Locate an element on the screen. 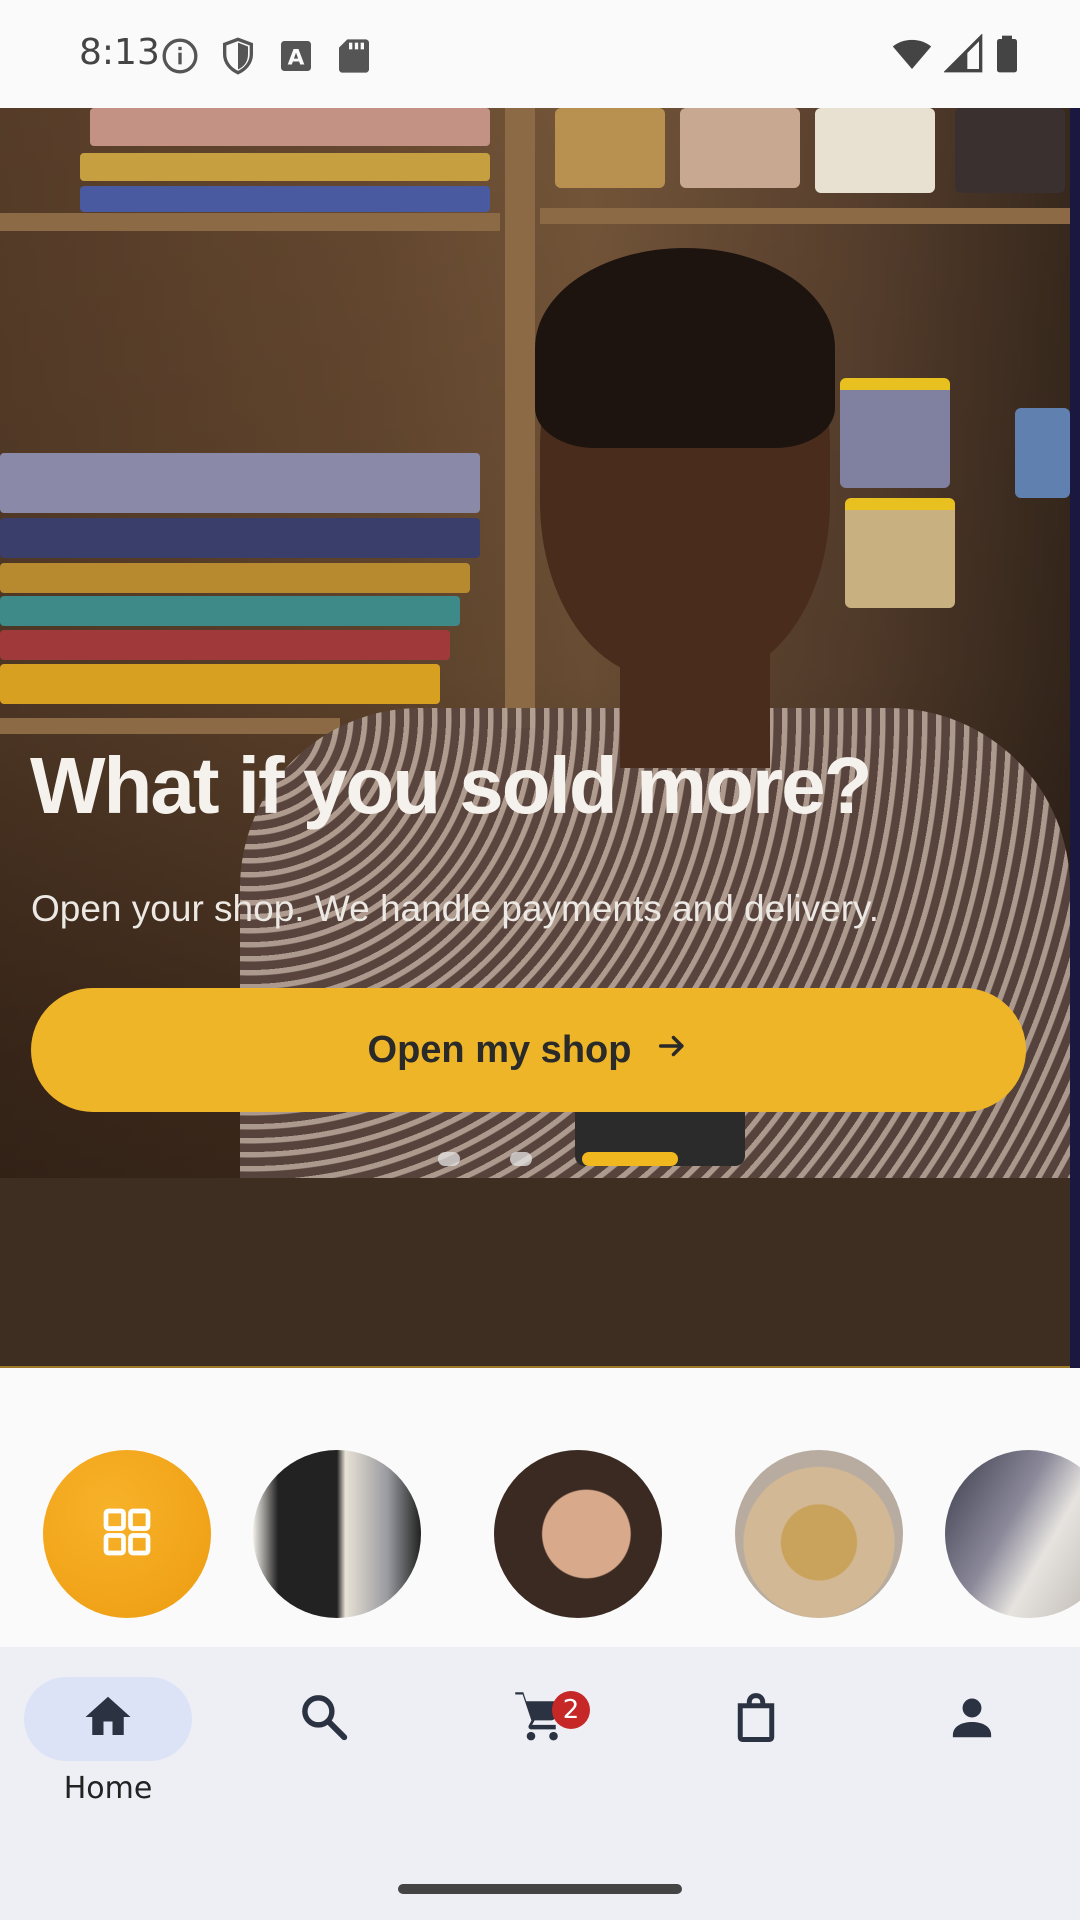 Image resolution: width=1080 pixels, height=1920 pixels. person-hair is located at coordinates (685, 348).